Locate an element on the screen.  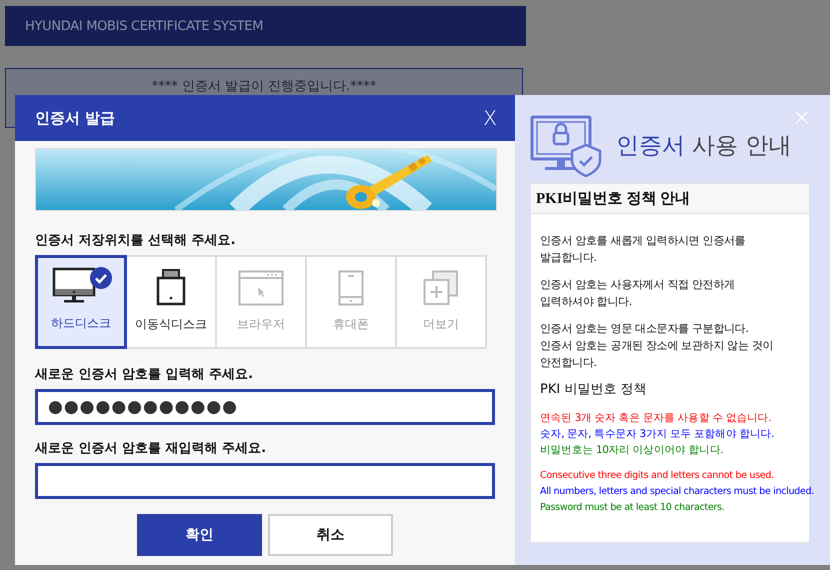
rule-text: 연속된 3개 숫자 혹은 문자를 사용할 수 없습니다. is located at coordinates (656, 418).